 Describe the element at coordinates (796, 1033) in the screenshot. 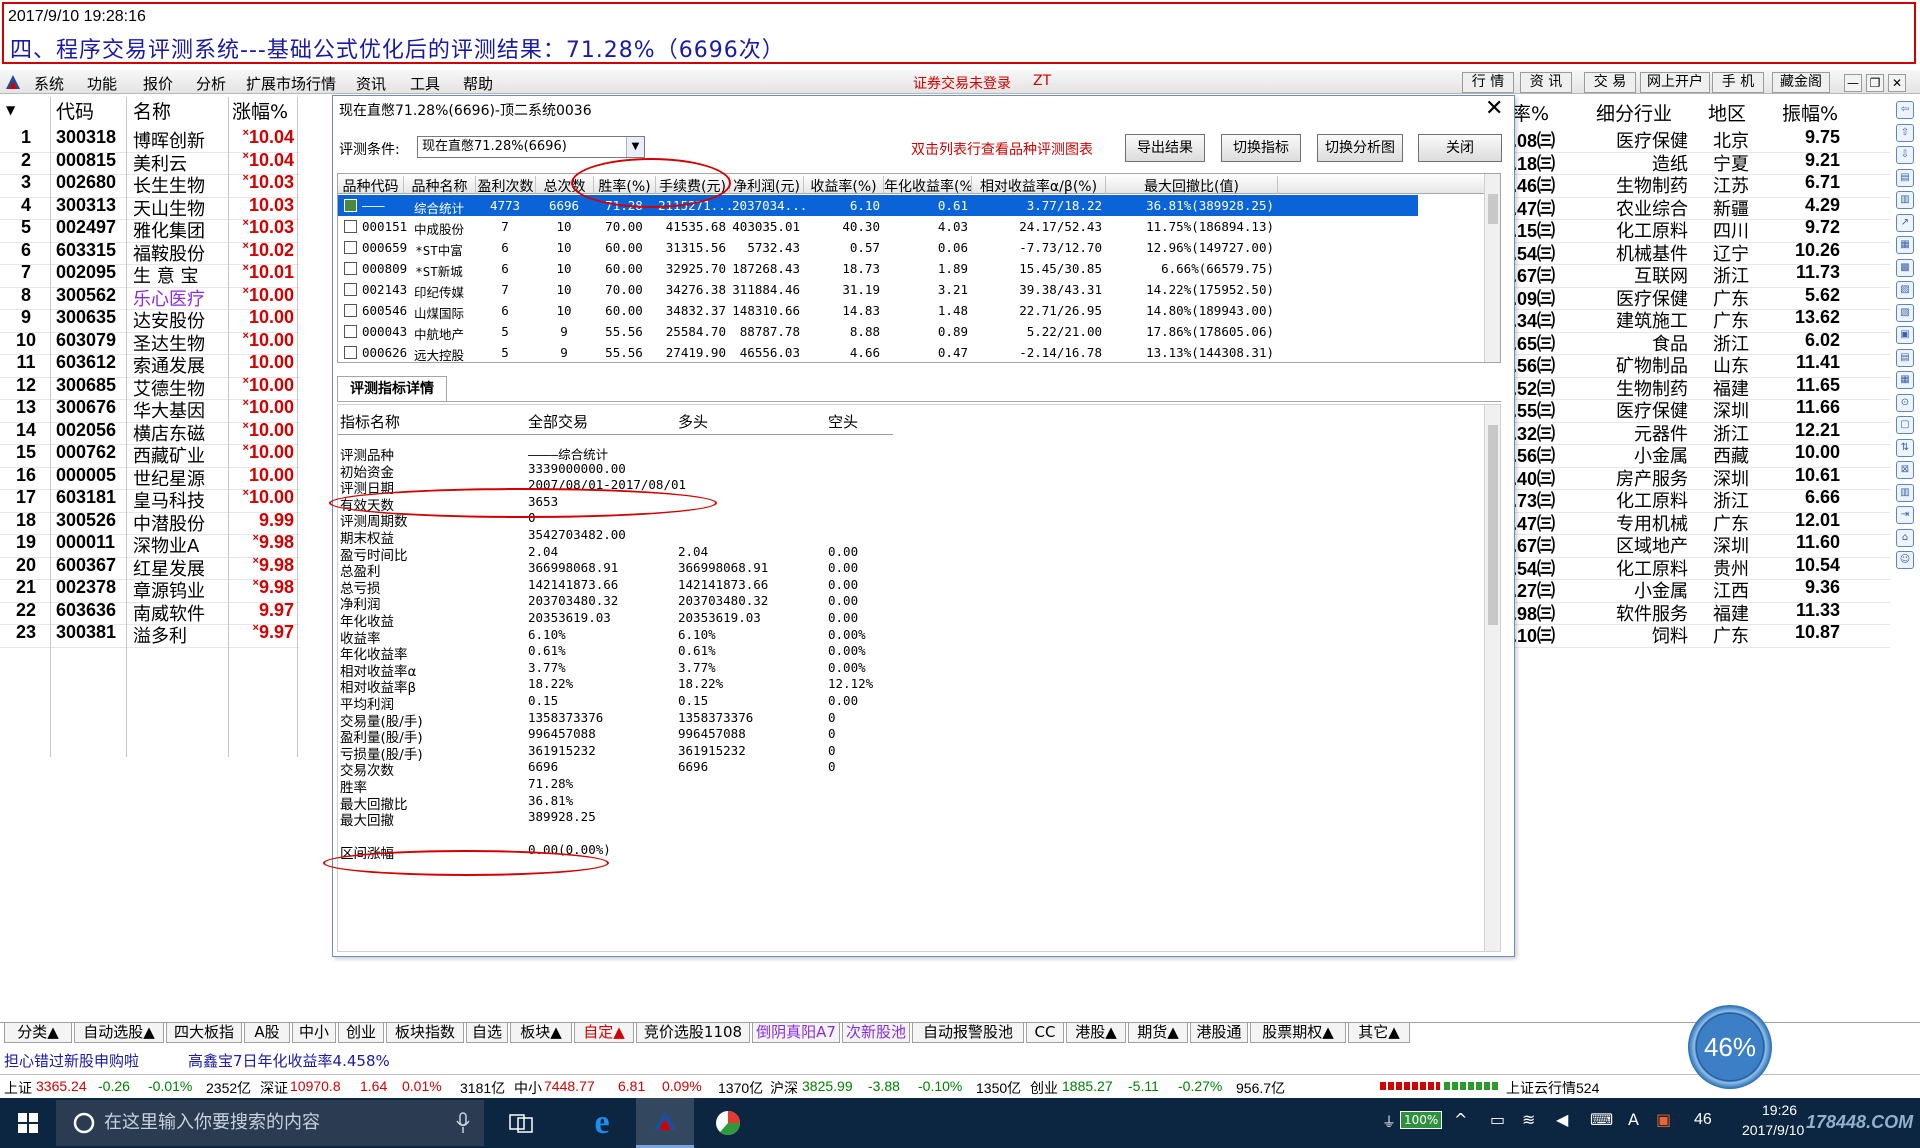

I see `bottom-tab: 倒阴真阳A7` at that location.